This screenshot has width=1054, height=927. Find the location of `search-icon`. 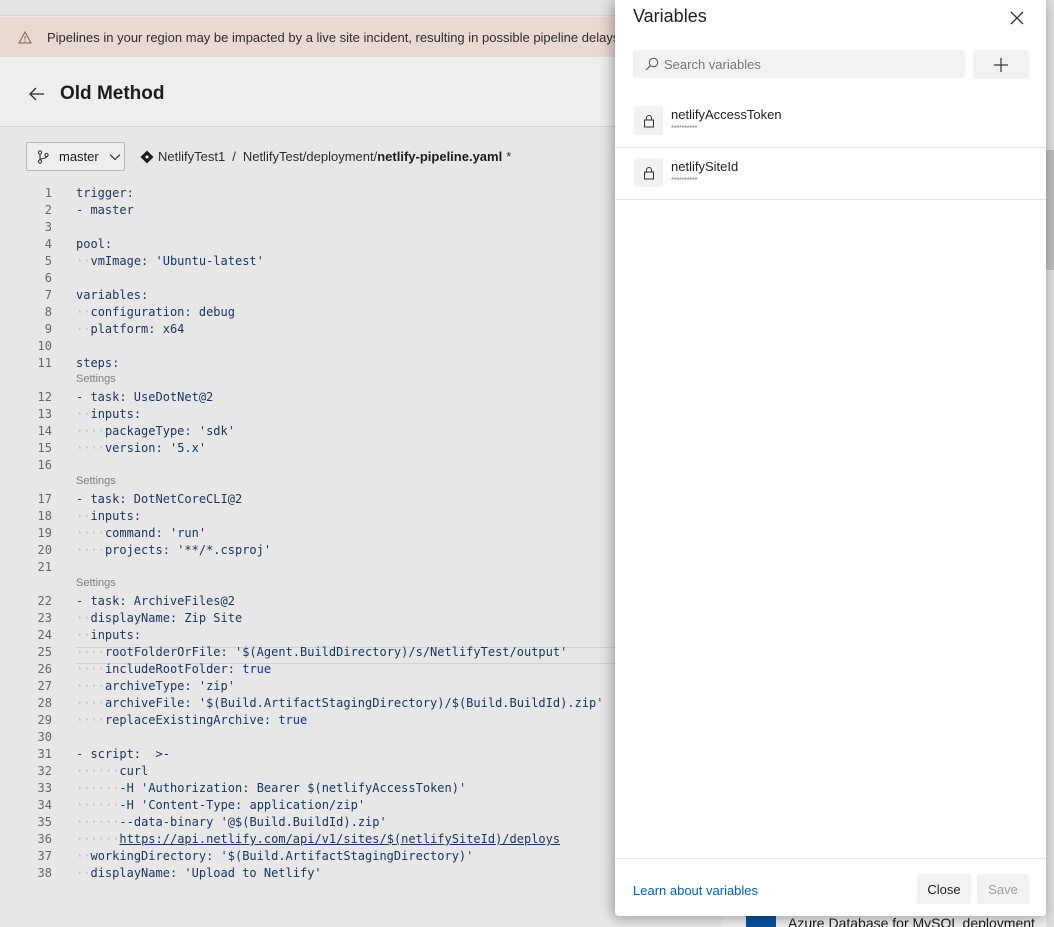

search-icon is located at coordinates (652, 64).